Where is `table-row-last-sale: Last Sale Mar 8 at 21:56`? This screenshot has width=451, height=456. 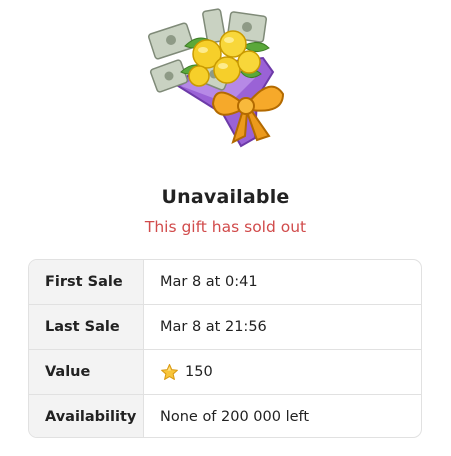 table-row-last-sale: Last Sale Mar 8 at 21:56 is located at coordinates (225, 326).